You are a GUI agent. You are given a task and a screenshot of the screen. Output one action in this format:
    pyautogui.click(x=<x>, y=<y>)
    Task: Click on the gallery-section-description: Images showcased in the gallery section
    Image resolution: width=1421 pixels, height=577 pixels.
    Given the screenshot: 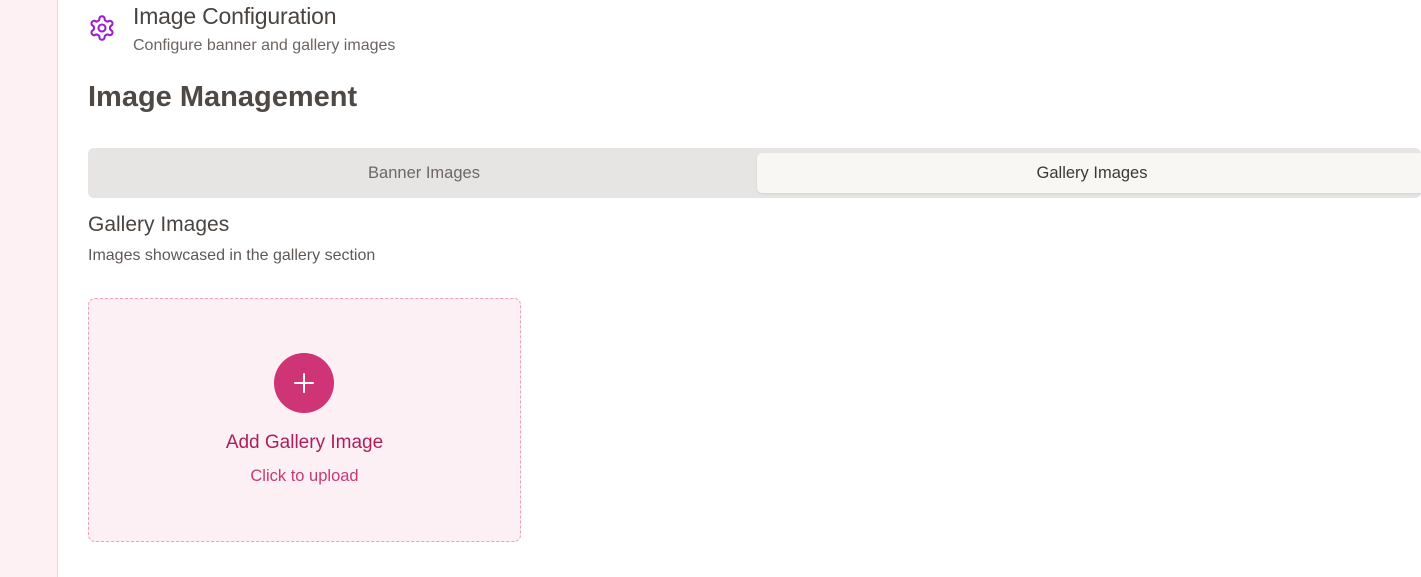 What is the action you would take?
    pyautogui.click(x=232, y=255)
    